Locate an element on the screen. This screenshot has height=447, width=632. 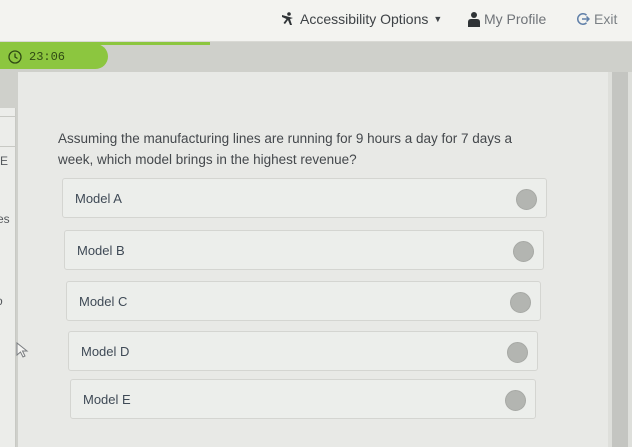
top-navigation-bar: Accessibility Options ▼ My Profile Exit is located at coordinates (316, 21).